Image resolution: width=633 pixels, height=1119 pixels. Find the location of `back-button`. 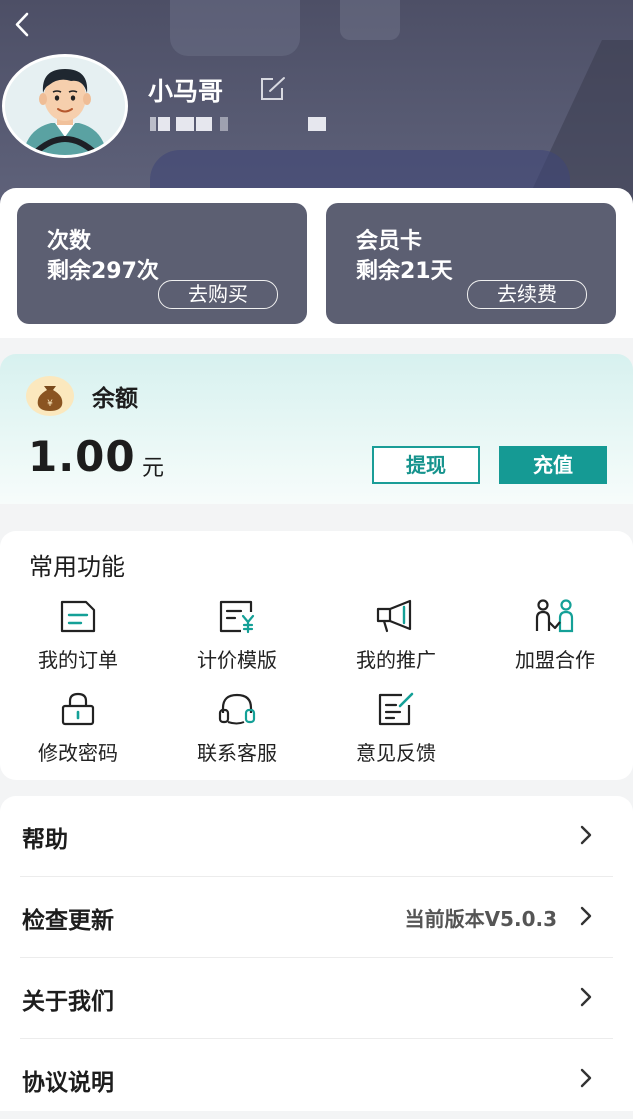

back-button is located at coordinates (23, 25).